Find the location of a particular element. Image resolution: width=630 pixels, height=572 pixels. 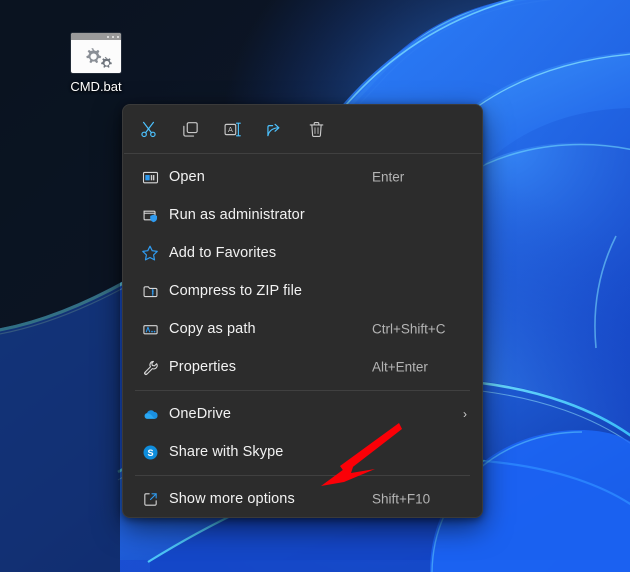

zip-folder-icon is located at coordinates (150, 291).